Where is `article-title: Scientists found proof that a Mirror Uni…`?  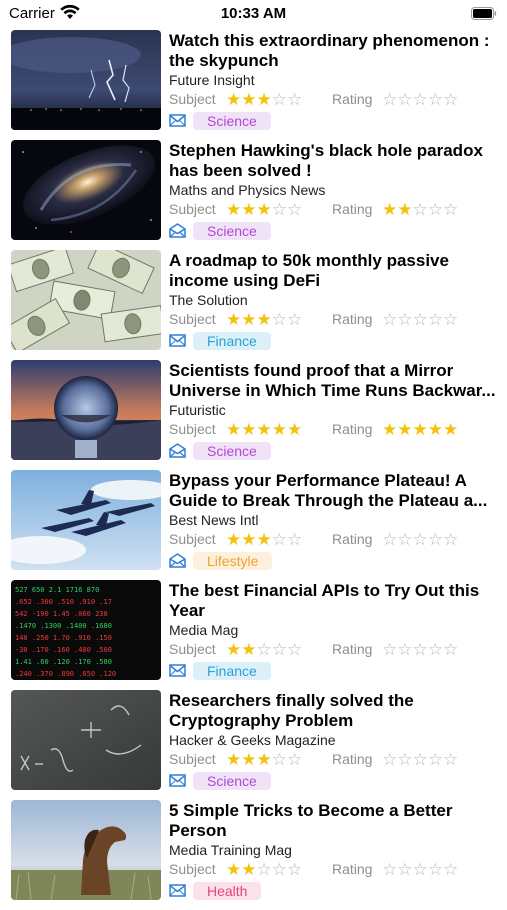
article-title: Scientists found proof that a Mirror Uni… is located at coordinates (336, 381).